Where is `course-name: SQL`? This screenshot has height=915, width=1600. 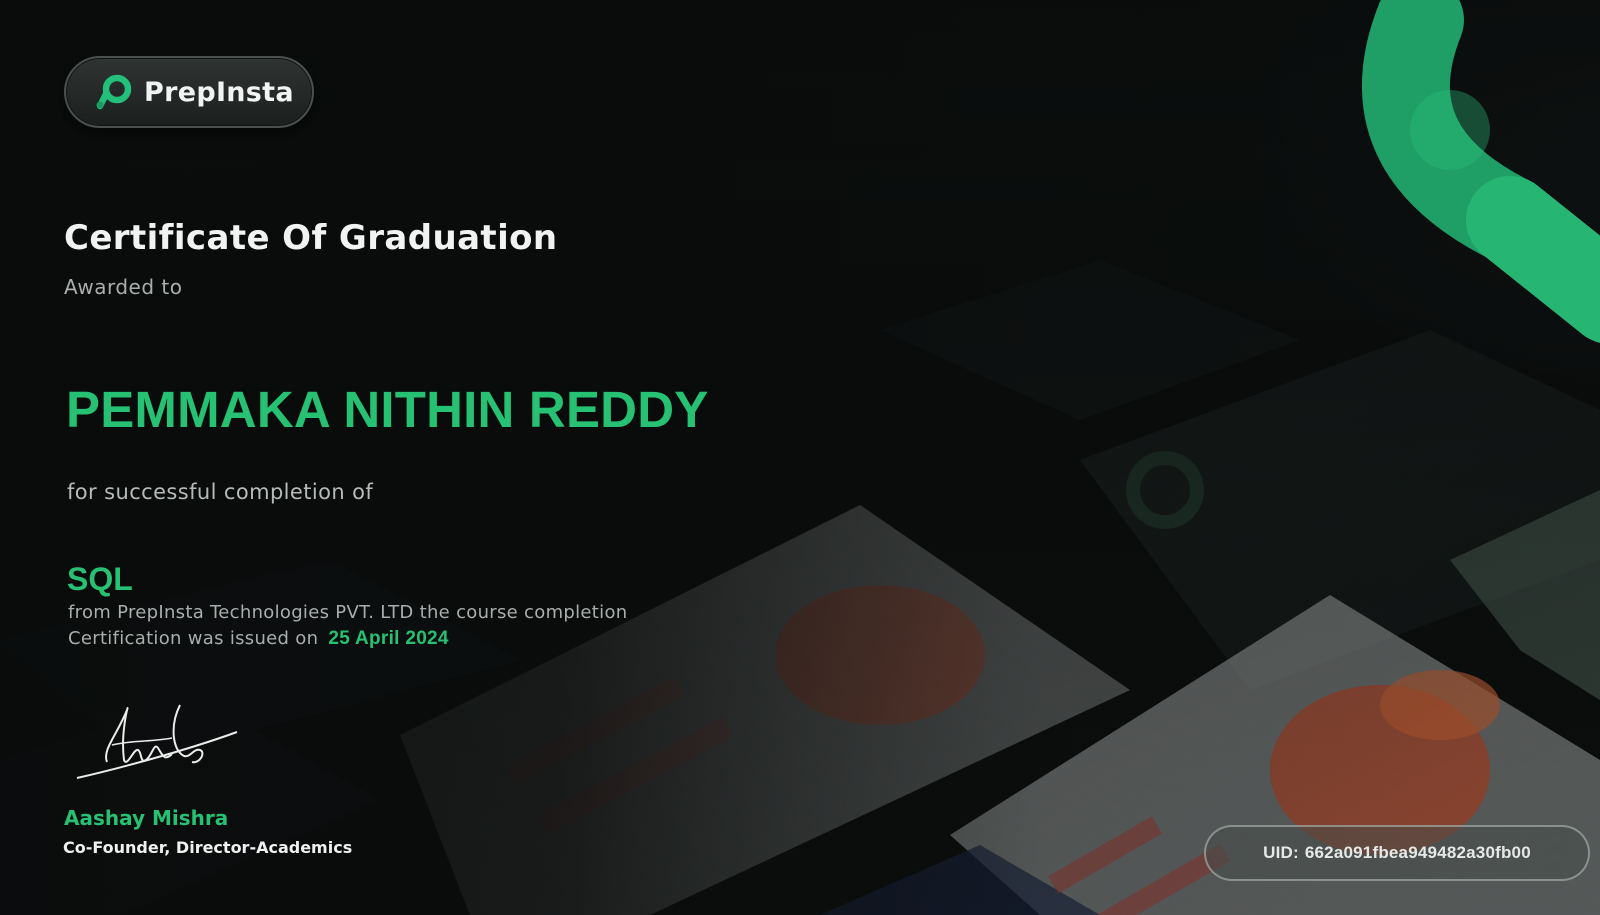
course-name: SQL is located at coordinates (100, 579).